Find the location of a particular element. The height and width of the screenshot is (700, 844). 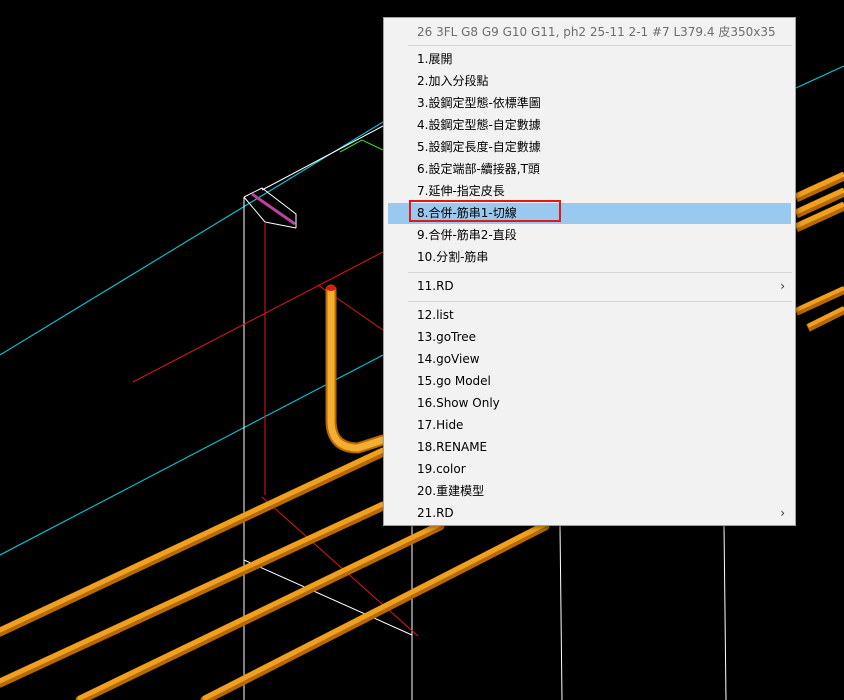

menu-item-label: 5.設鋼定長度-自定數據 is located at coordinates (479, 147).